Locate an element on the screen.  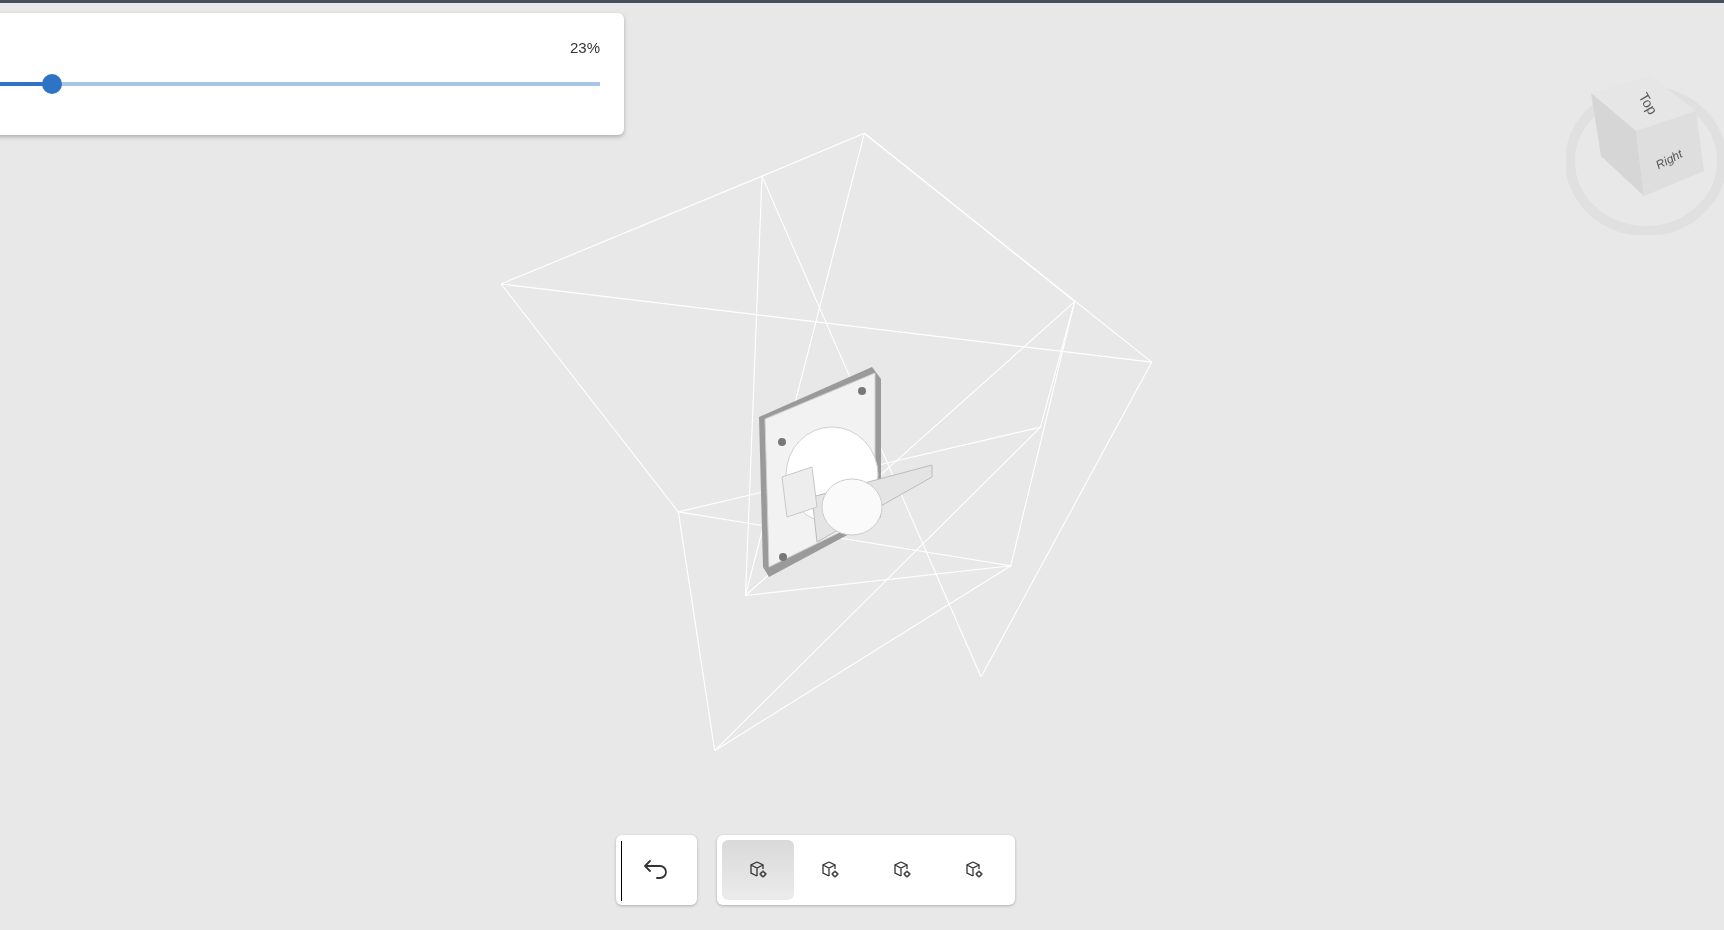
view-button is located at coordinates (758, 870).